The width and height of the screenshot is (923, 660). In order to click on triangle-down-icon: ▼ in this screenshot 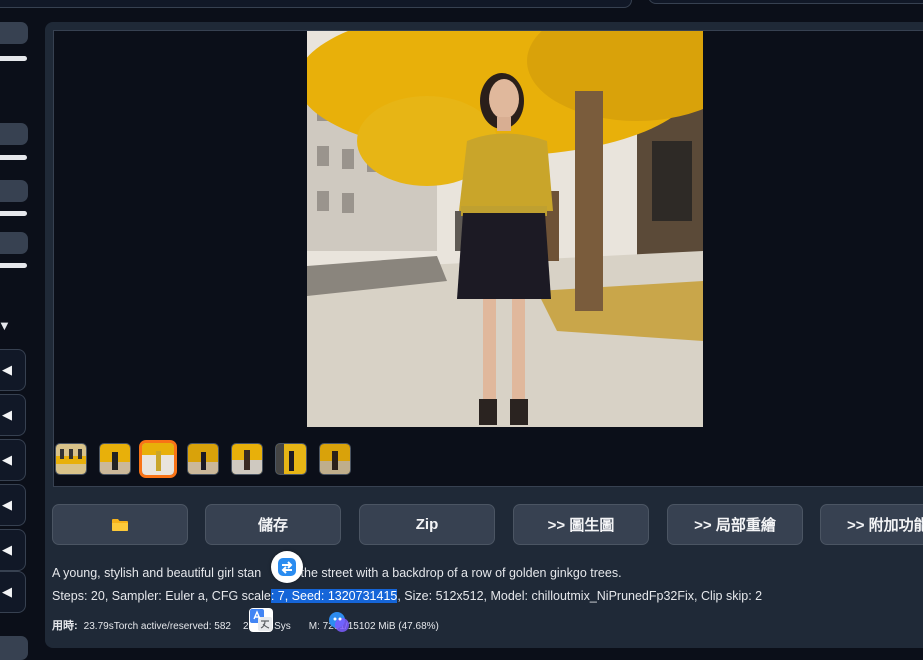, I will do `click(5, 325)`.